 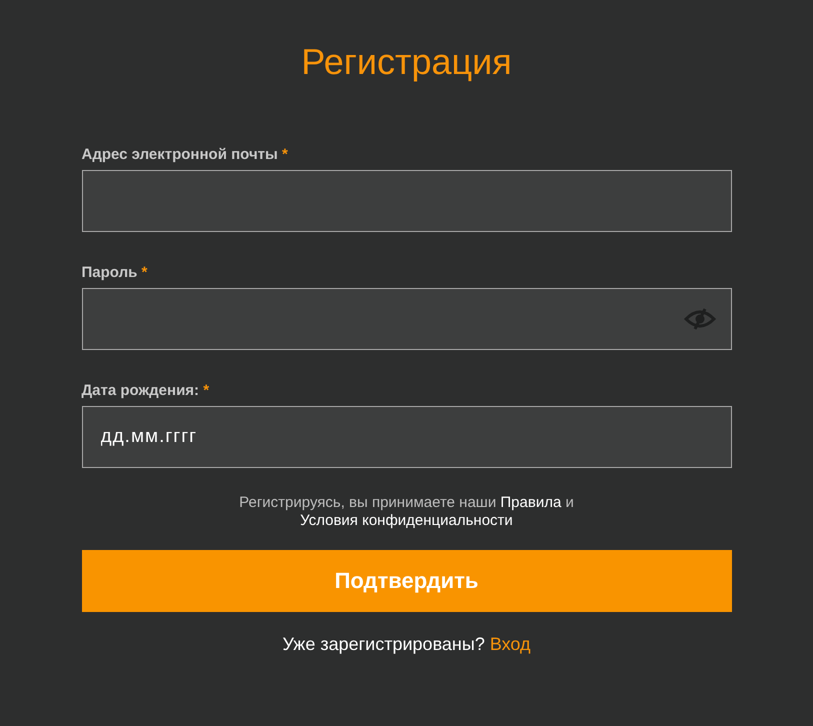 I want to click on field-label: Дата рождения: *, so click(x=146, y=391).